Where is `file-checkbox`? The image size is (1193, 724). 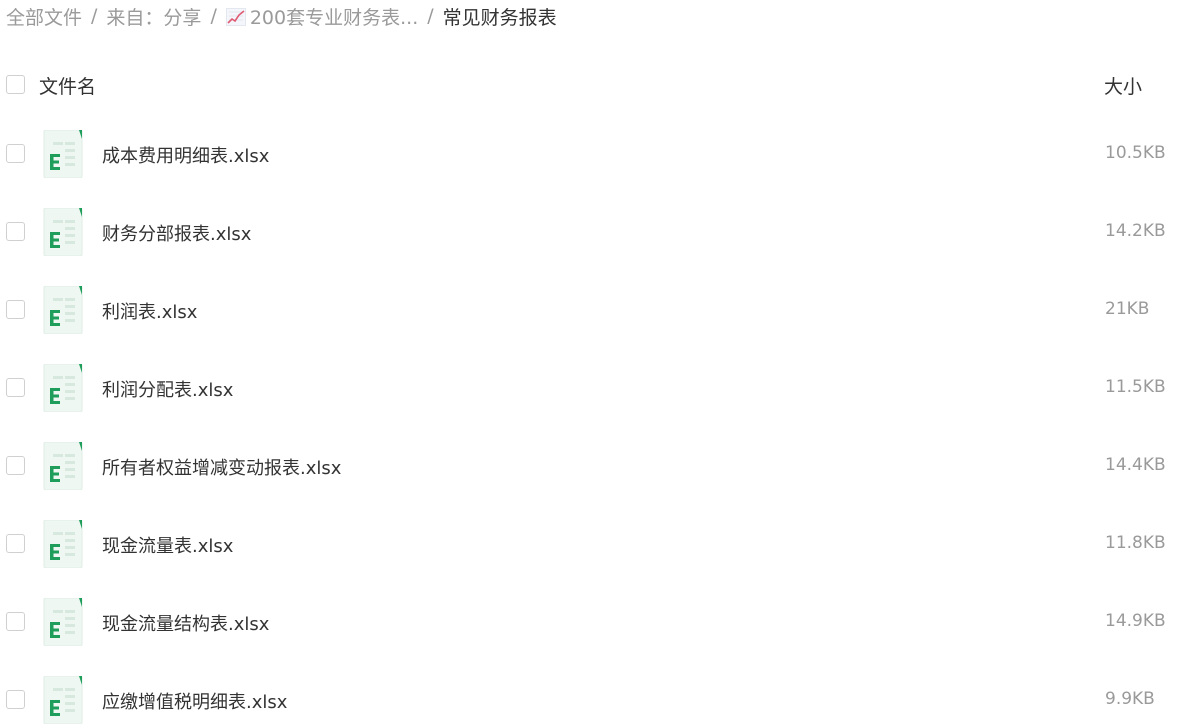 file-checkbox is located at coordinates (15, 699).